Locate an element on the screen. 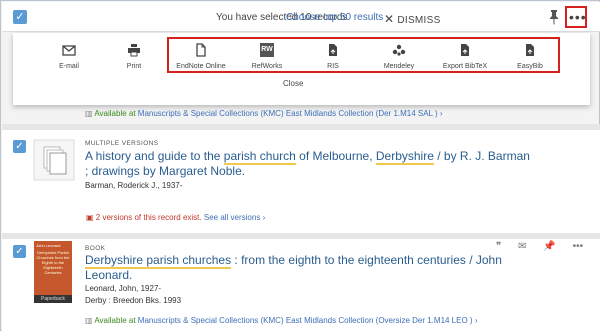 The height and width of the screenshot is (331, 600). quote-icon: ❞ is located at coordinates (498, 246).